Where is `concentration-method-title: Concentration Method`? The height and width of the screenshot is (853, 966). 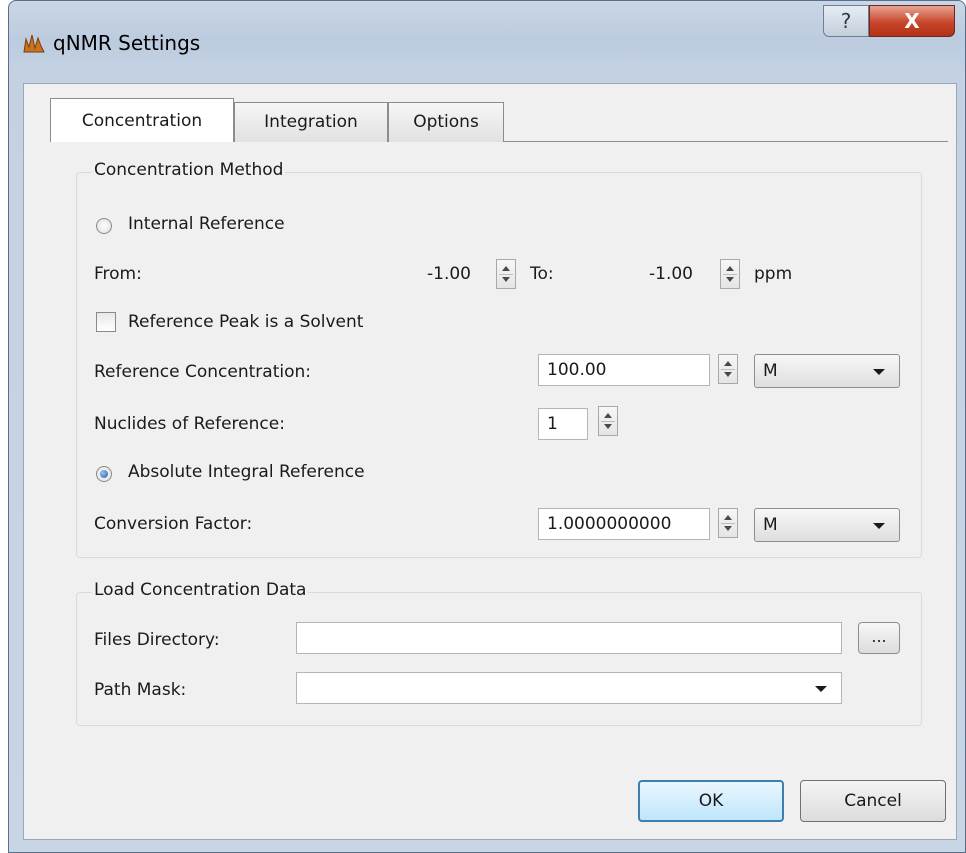 concentration-method-title: Concentration Method is located at coordinates (189, 170).